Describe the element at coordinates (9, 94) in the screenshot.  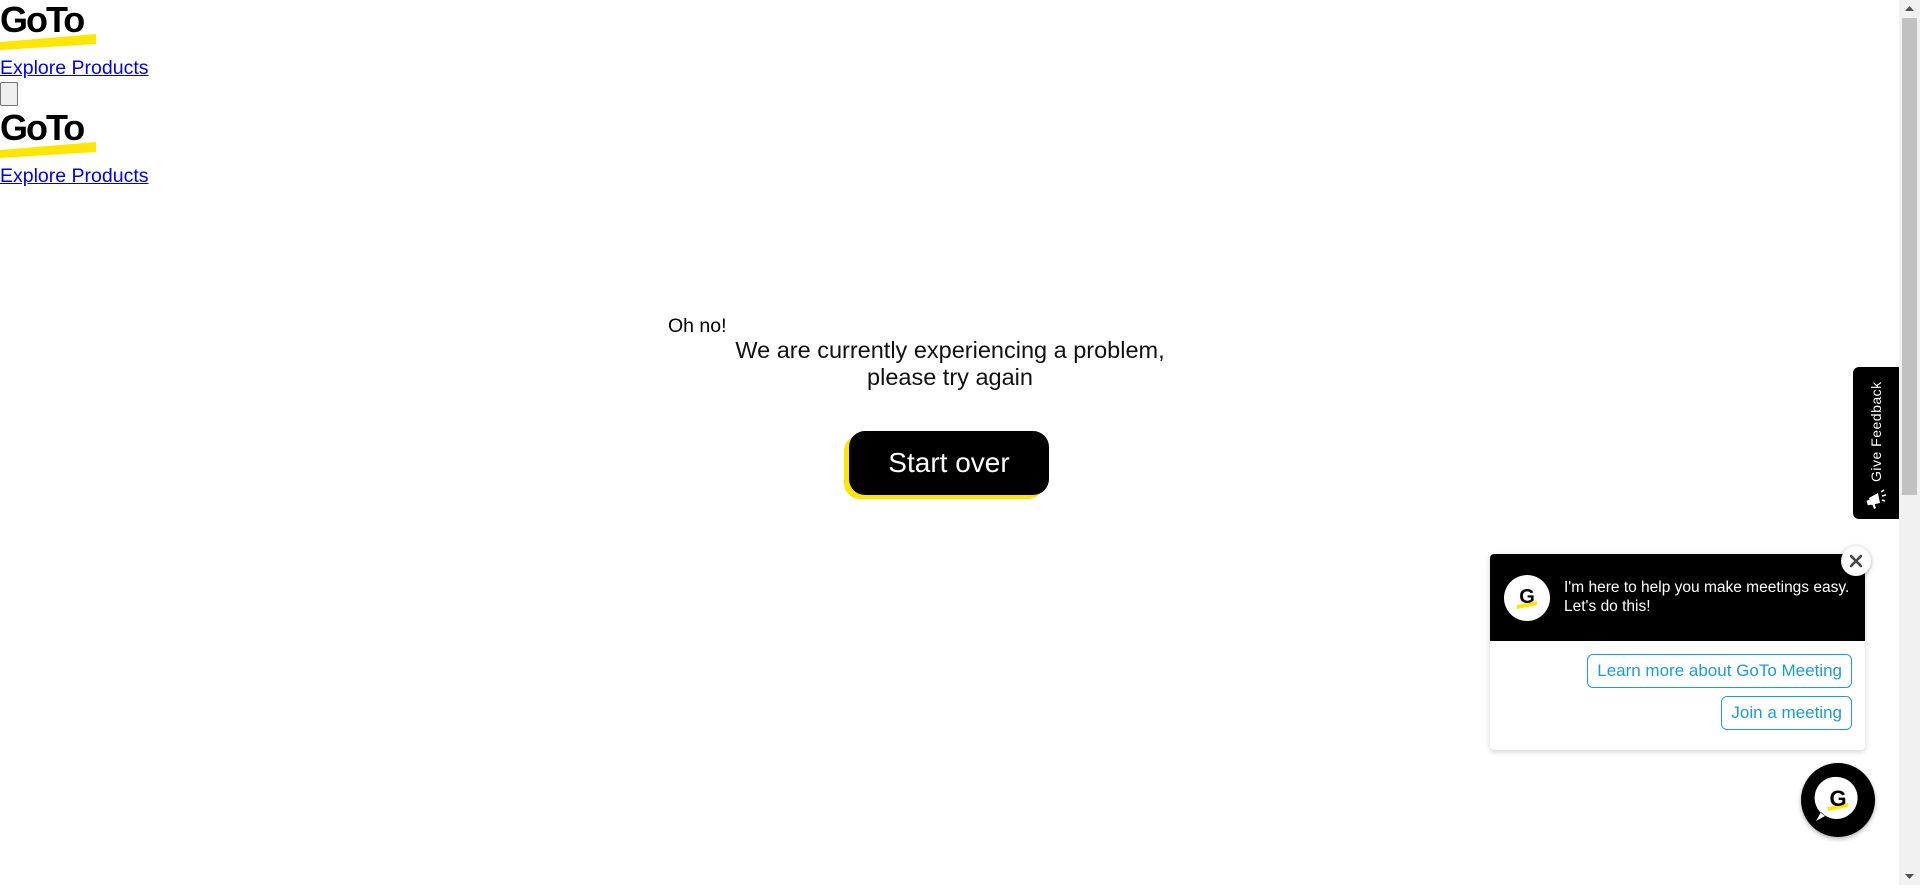
I see `menu-toggle-button` at that location.